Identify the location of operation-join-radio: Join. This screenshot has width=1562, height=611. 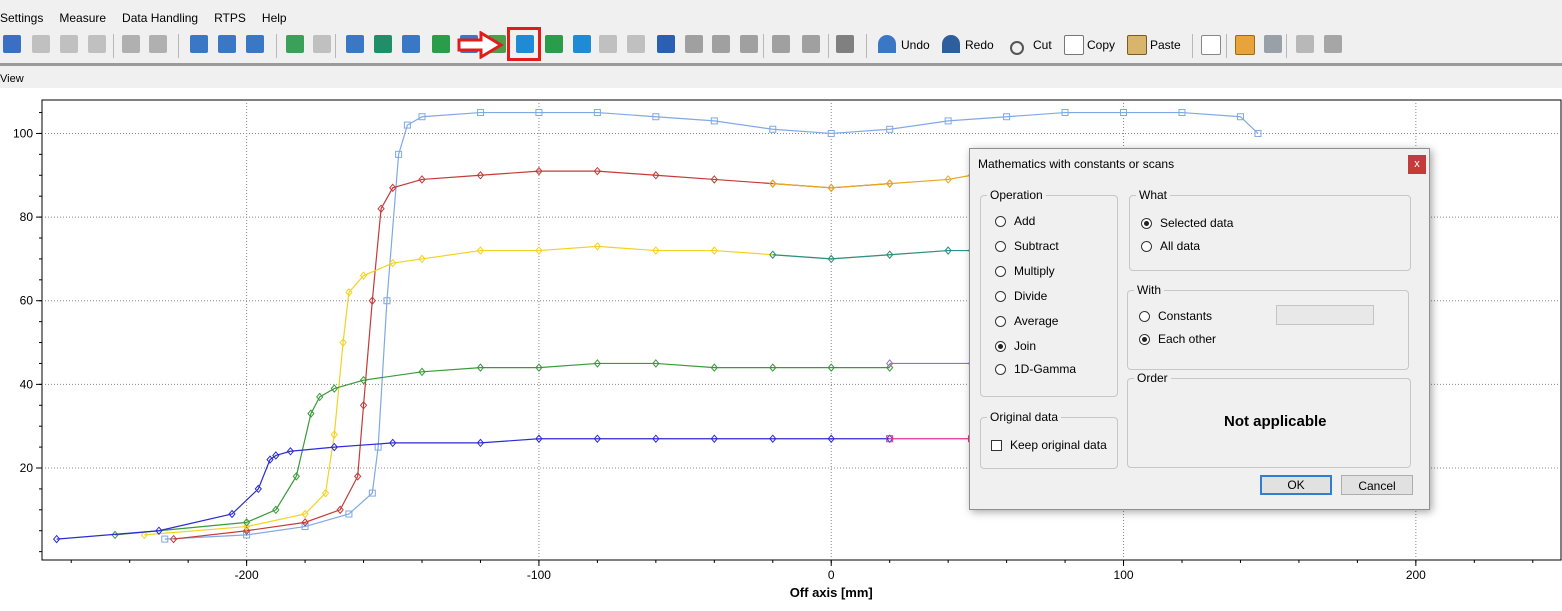
(1015, 346).